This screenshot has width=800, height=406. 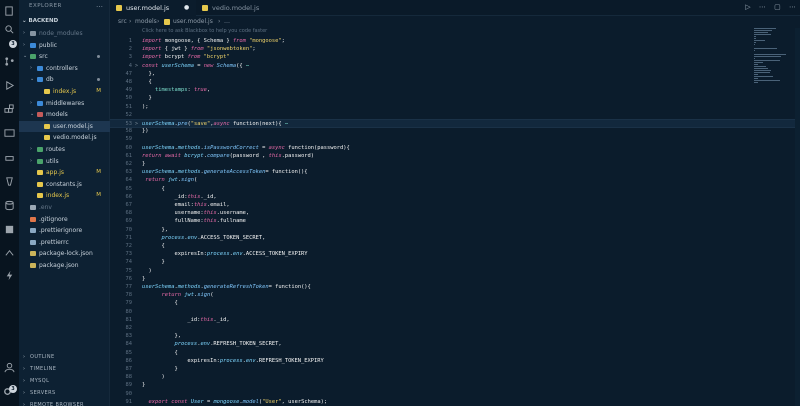 What do you see at coordinates (57, 404) in the screenshot?
I see `panel-label: REMOTE BROWSER` at bounding box center [57, 404].